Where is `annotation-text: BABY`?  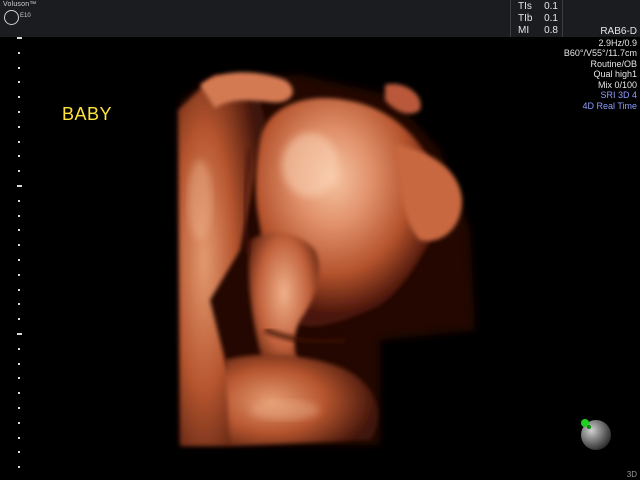 annotation-text: BABY is located at coordinates (87, 114).